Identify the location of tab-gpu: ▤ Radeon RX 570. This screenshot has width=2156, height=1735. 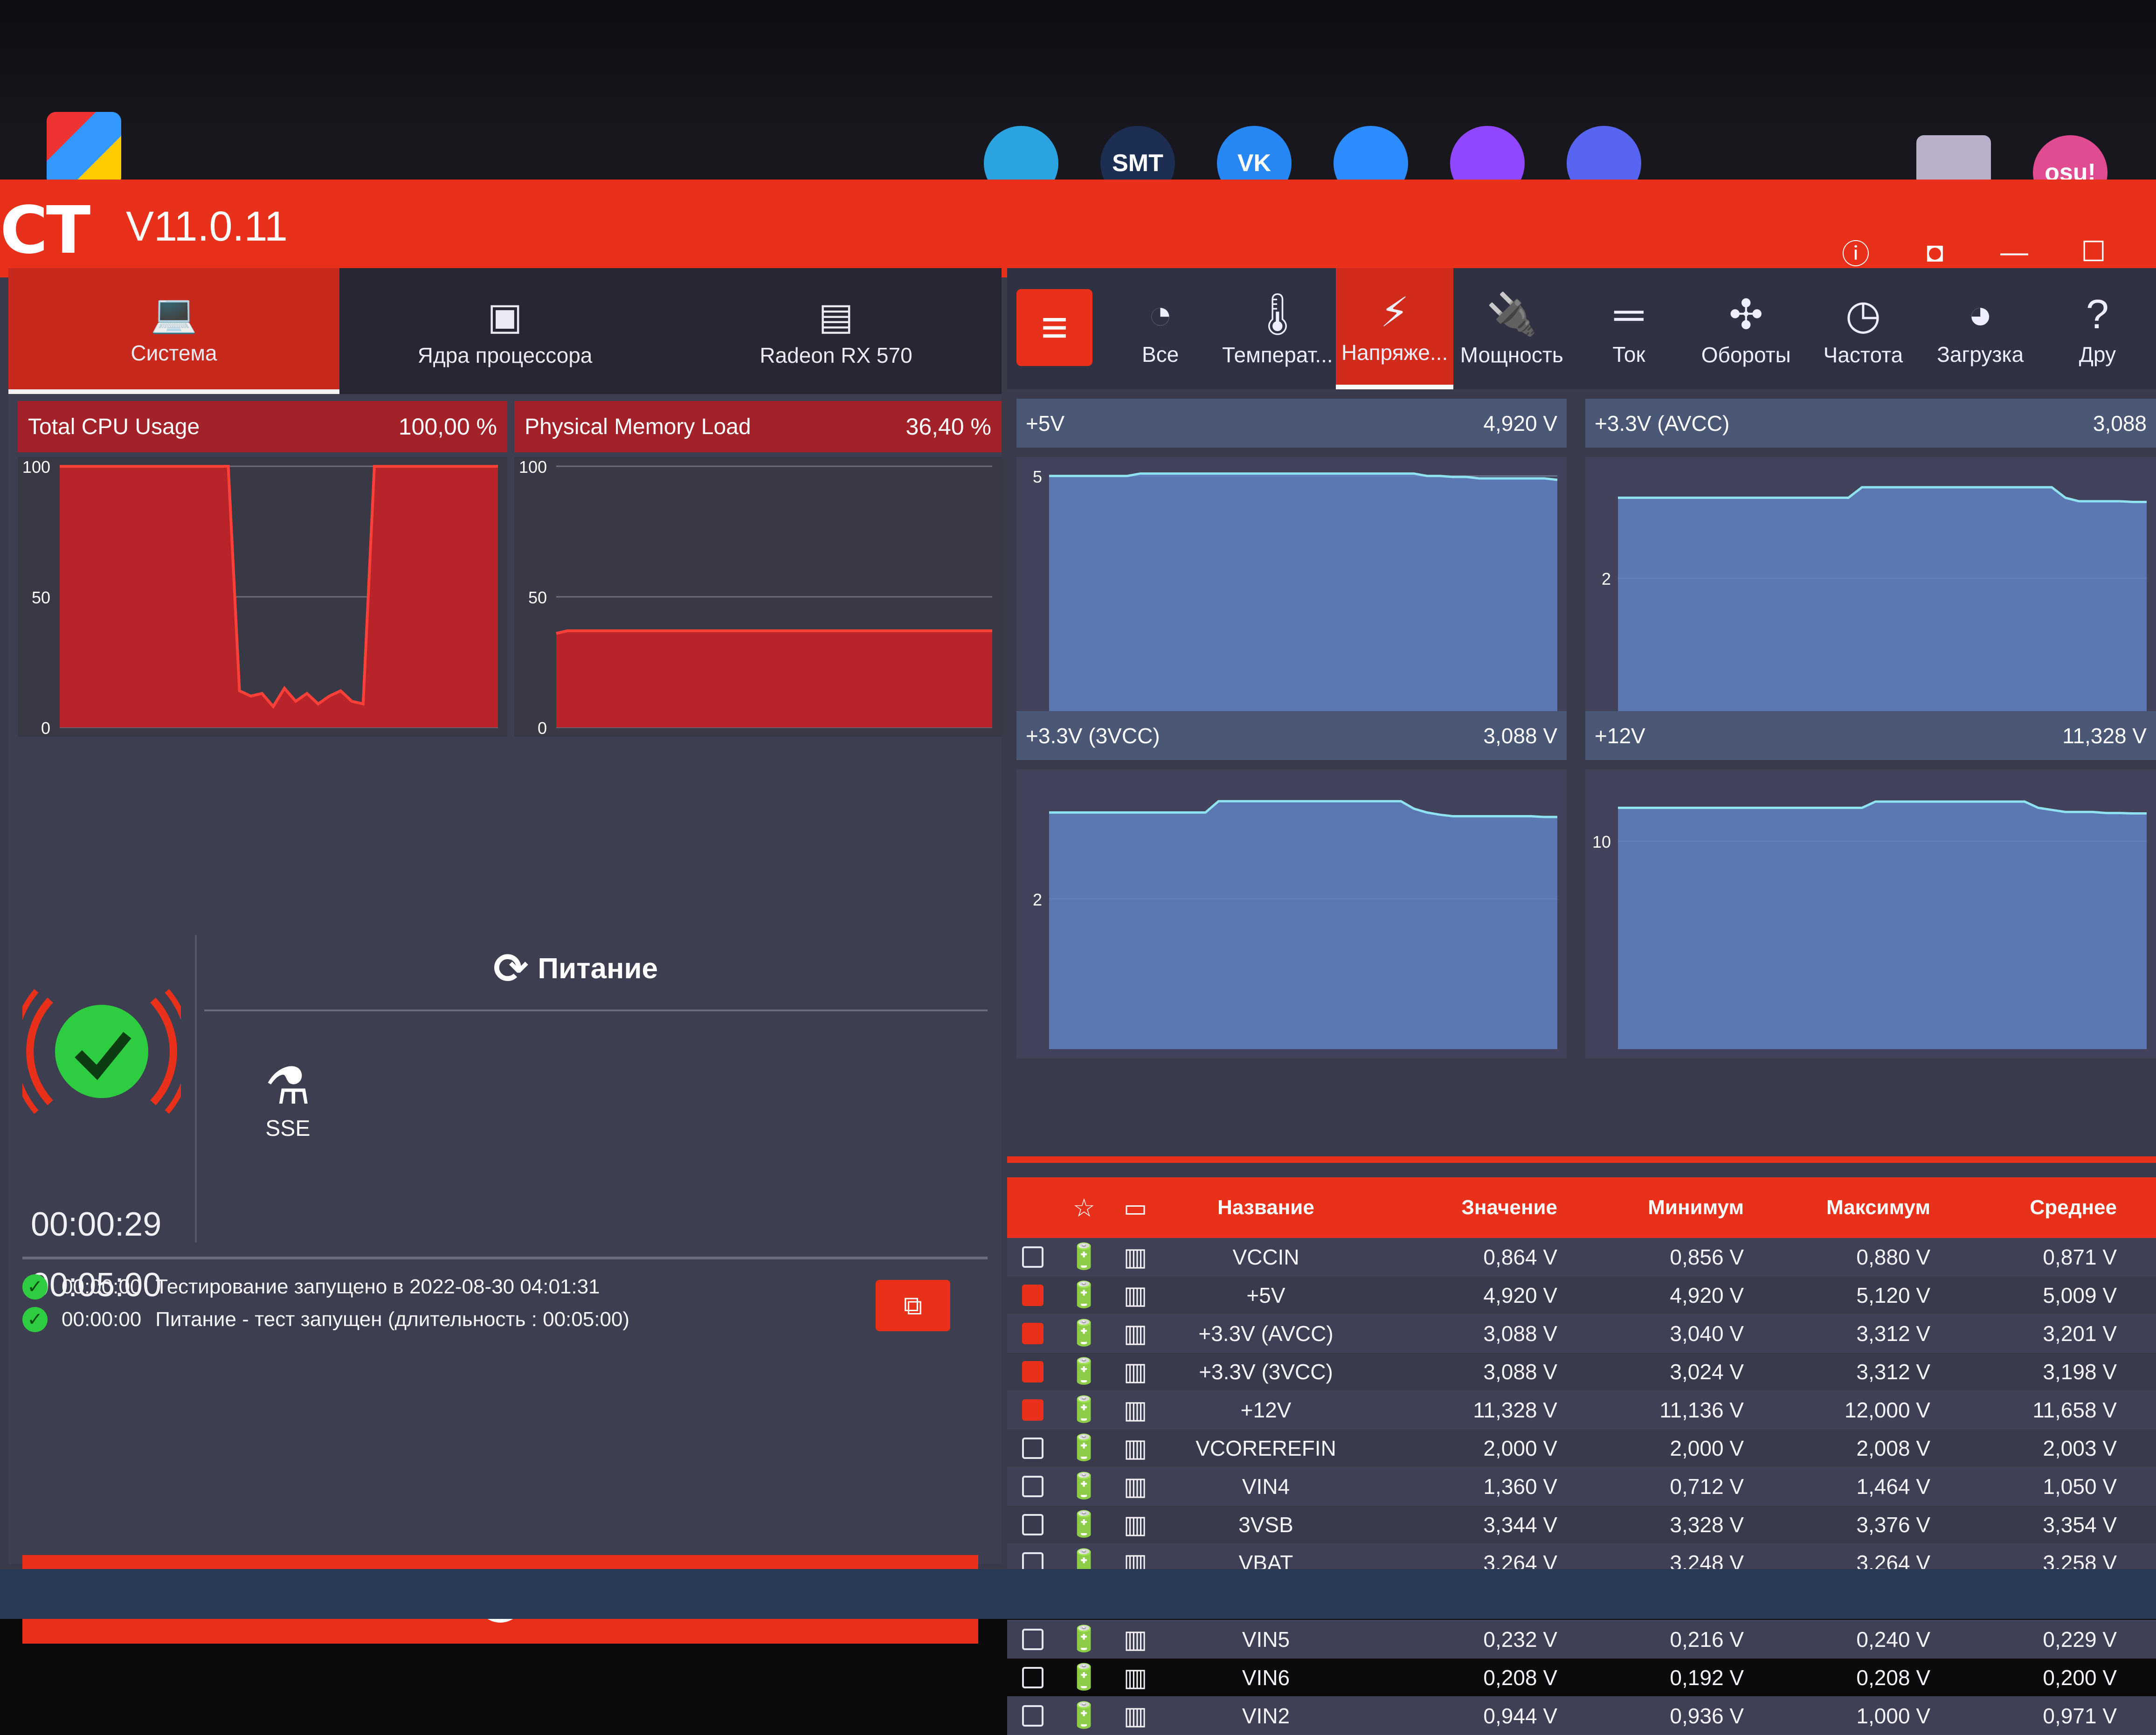
(836, 331).